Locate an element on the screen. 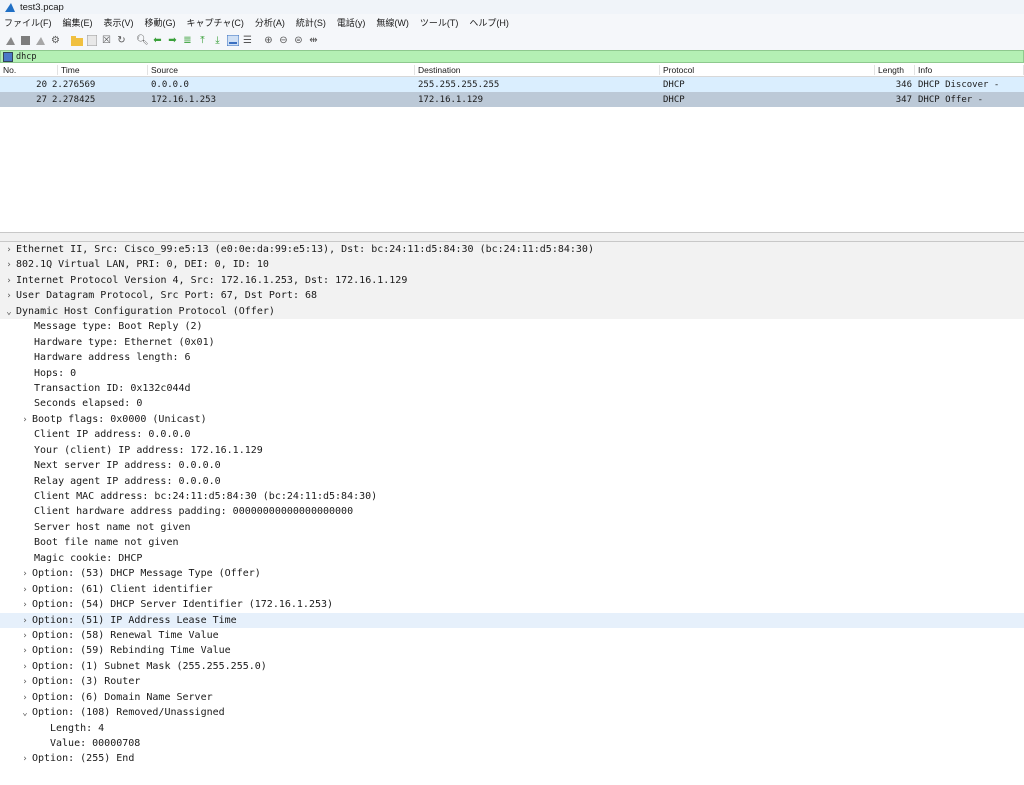  tree-field: Boot file name not given is located at coordinates (512, 542).